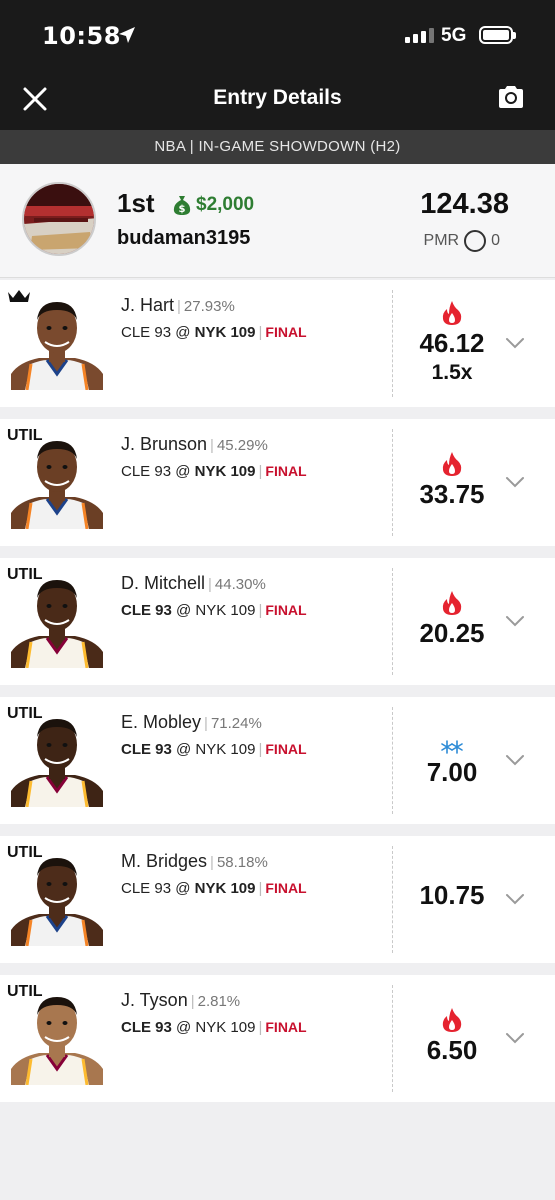 The height and width of the screenshot is (1200, 555). What do you see at coordinates (163, 583) in the screenshot?
I see `player-name: D. Mitchell` at bounding box center [163, 583].